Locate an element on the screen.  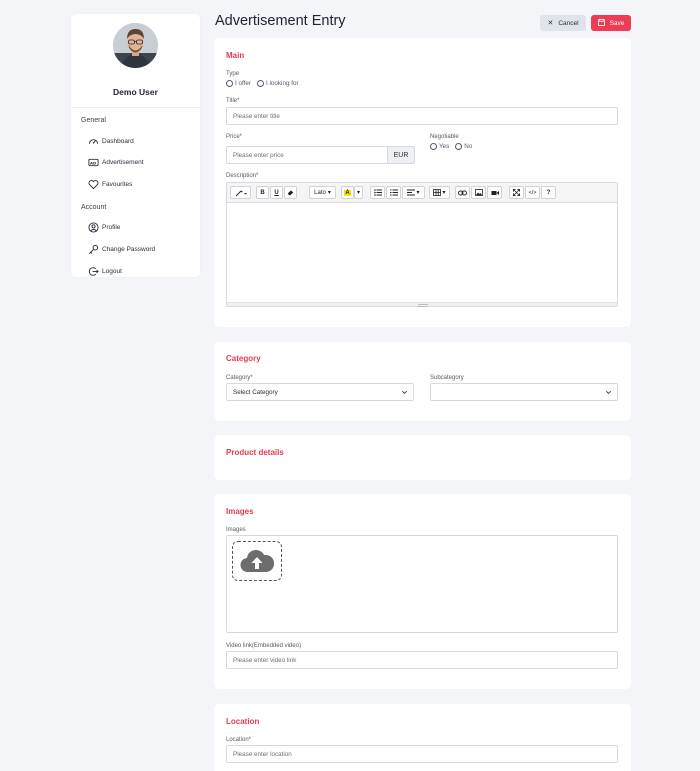
save-icon is located at coordinates (601, 23).